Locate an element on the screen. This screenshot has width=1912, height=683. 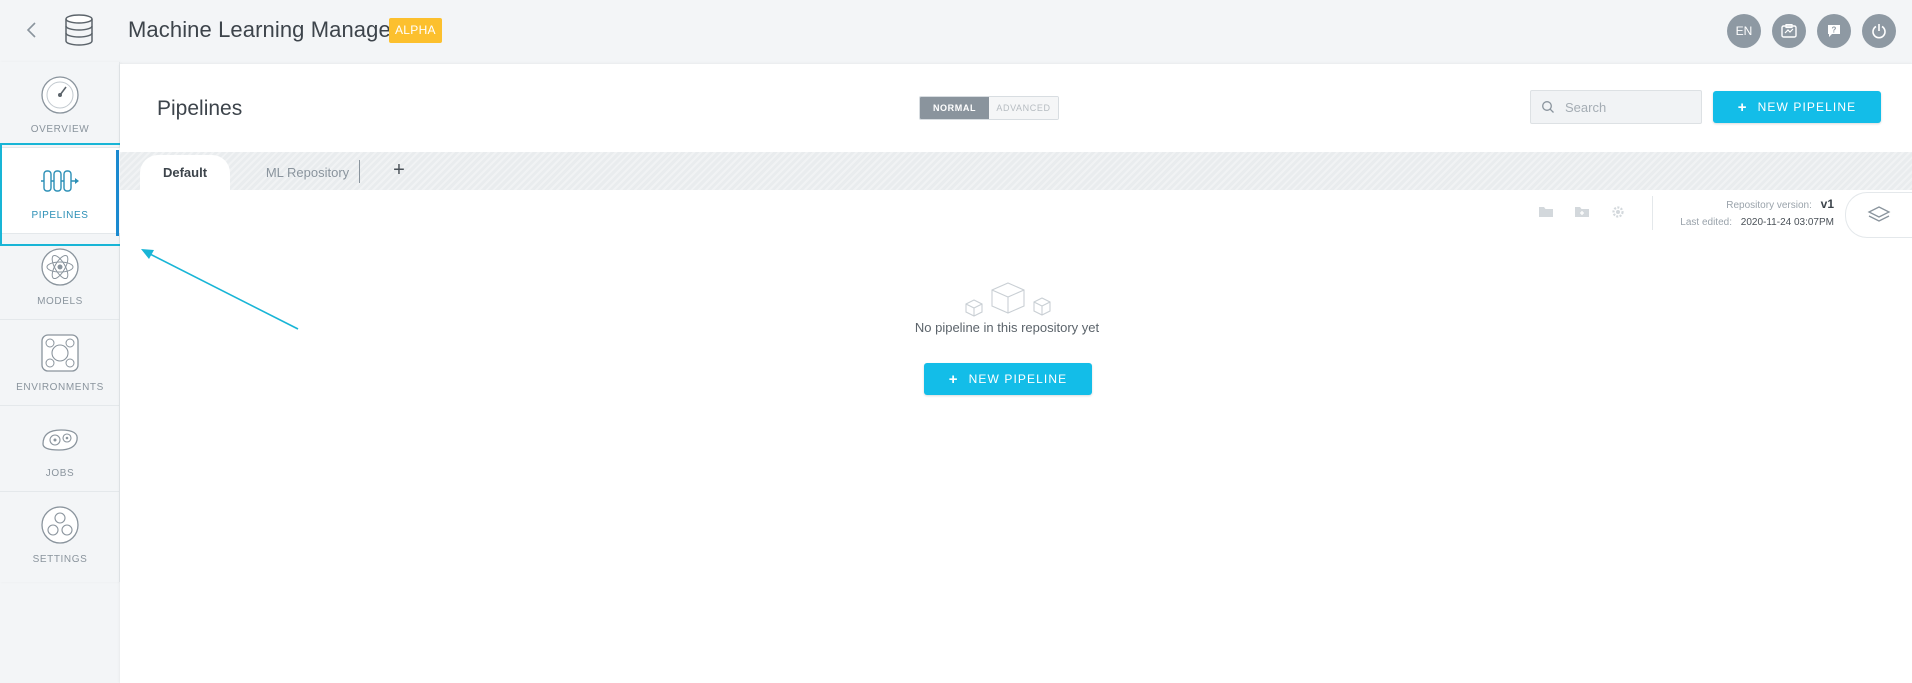
gauge-icon is located at coordinates (60, 95).